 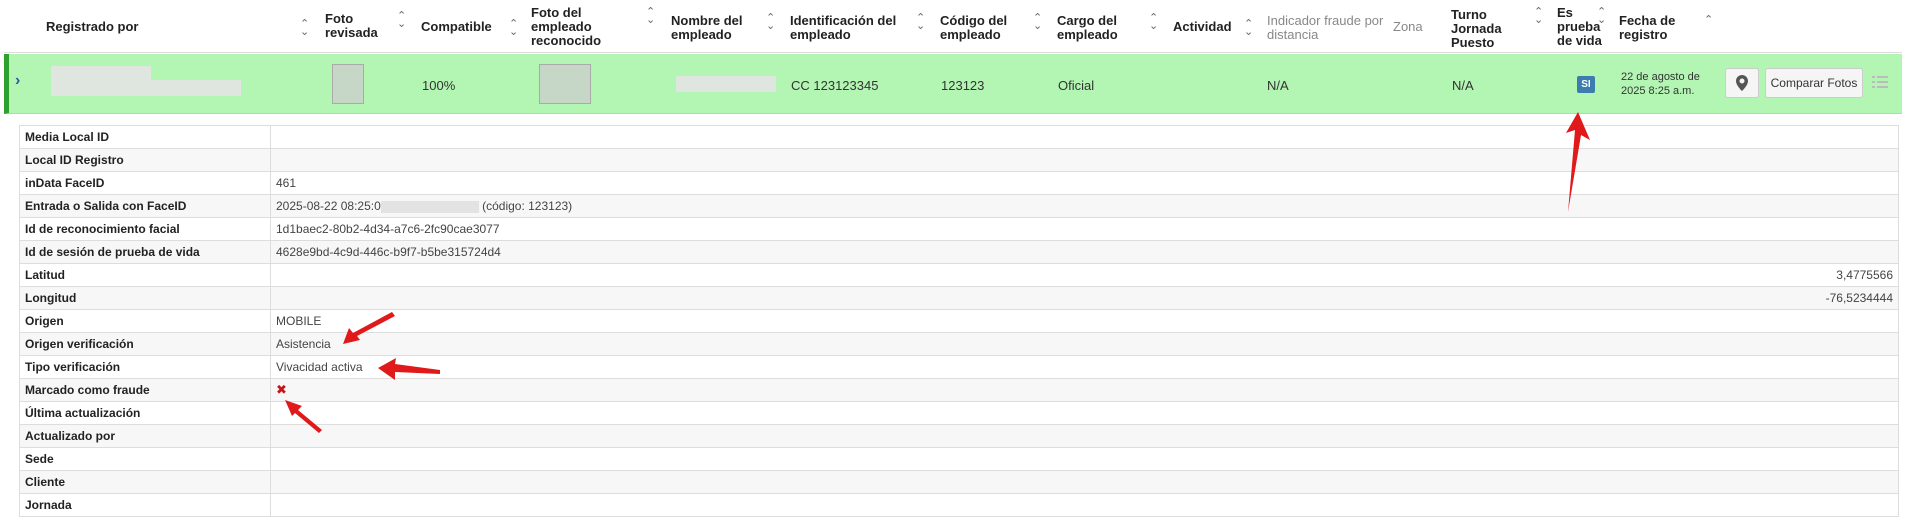 I want to click on detail-label: Origen verificación, so click(x=145, y=344).